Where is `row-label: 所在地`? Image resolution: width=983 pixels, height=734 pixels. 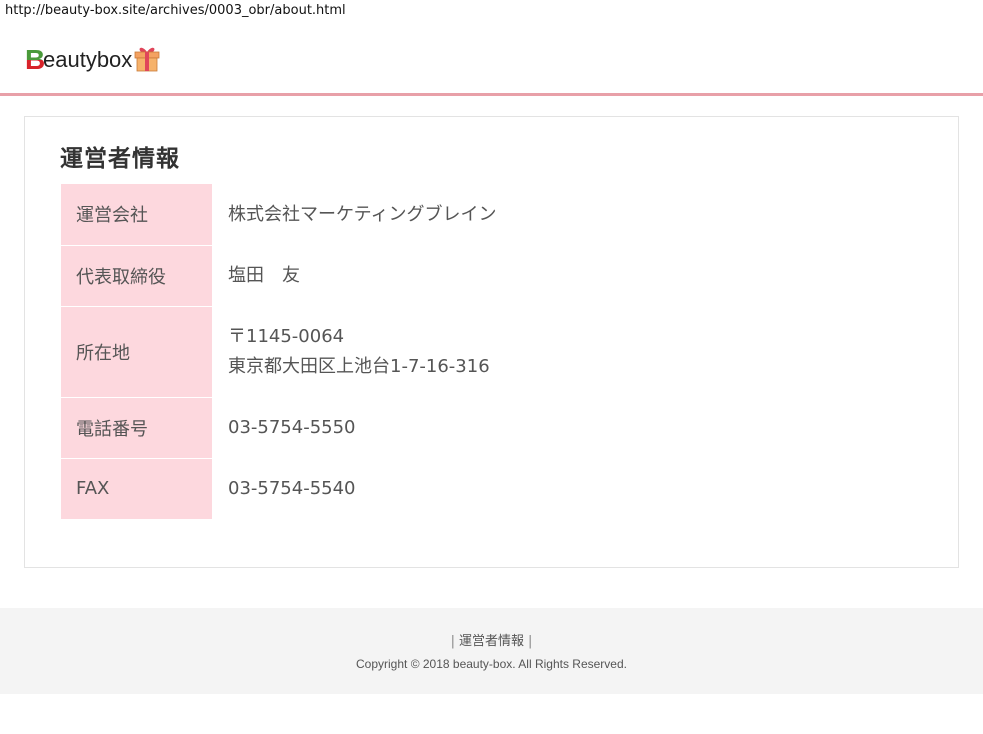
row-label: 所在地 is located at coordinates (136, 352).